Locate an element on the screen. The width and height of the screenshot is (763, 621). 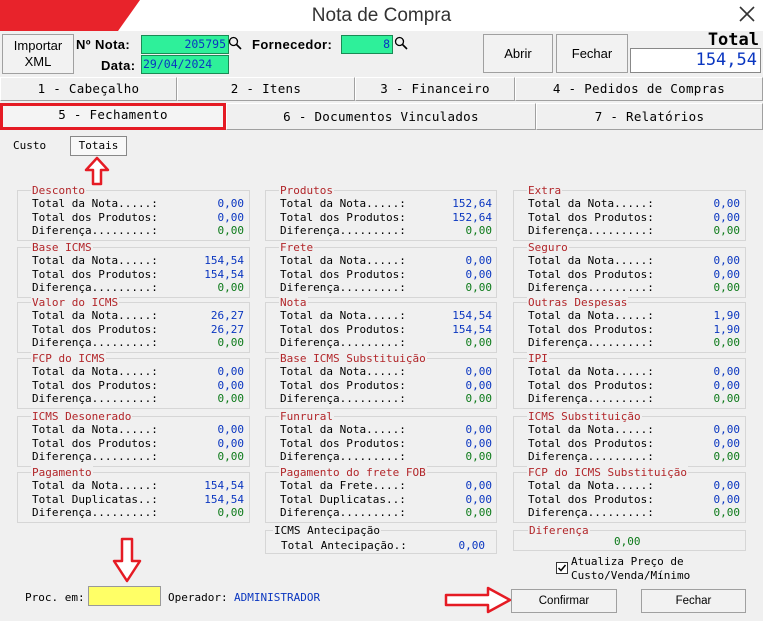
total-label: Total is located at coordinates (733, 40).